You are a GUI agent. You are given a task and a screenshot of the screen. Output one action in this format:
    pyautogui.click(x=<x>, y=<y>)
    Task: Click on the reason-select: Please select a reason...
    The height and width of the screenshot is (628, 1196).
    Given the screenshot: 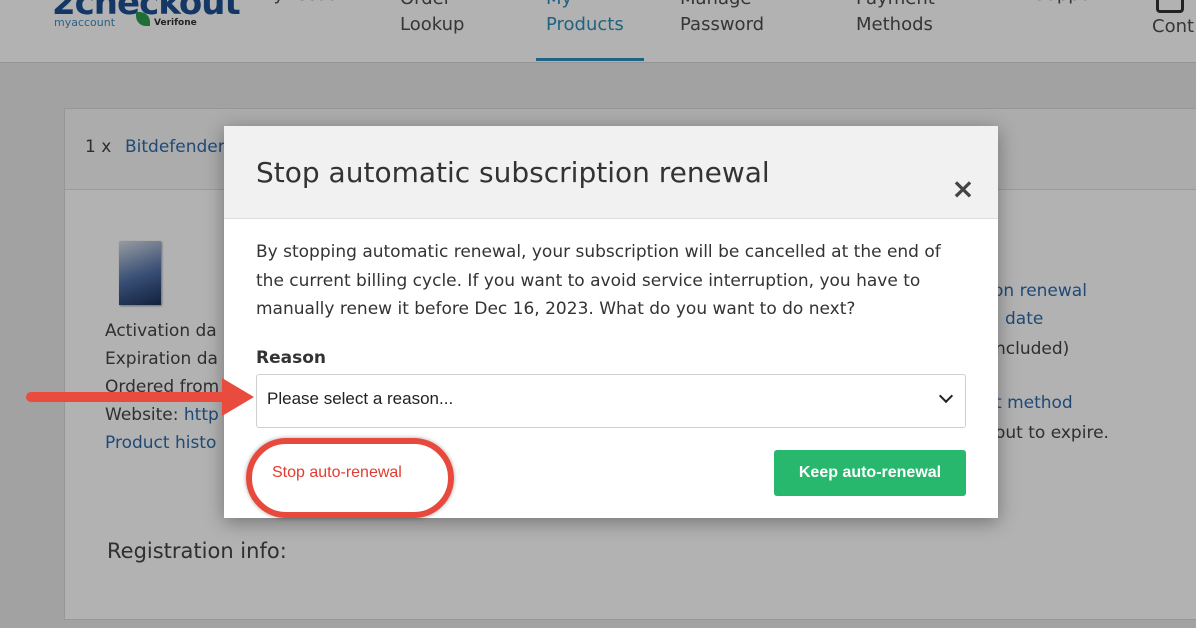 What is the action you would take?
    pyautogui.click(x=611, y=401)
    